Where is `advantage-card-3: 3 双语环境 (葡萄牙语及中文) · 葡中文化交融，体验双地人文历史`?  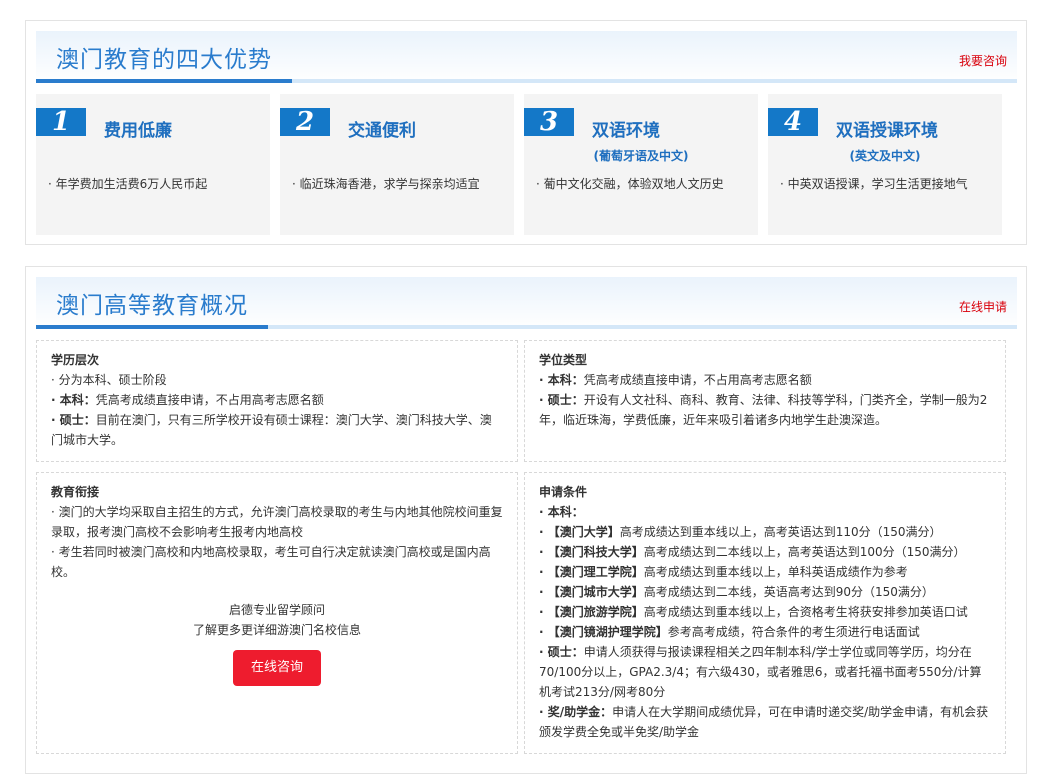 advantage-card-3: 3 双语环境 (葡萄牙语及中文) · 葡中文化交融，体验双地人文历史 is located at coordinates (641, 164).